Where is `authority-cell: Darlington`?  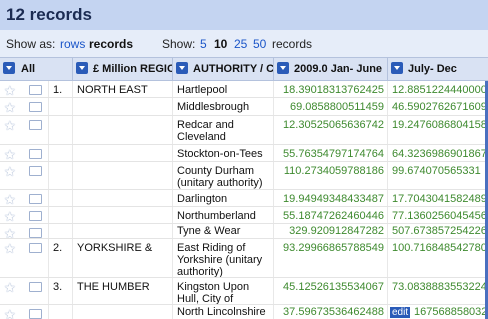
authority-cell: Darlington is located at coordinates (202, 199).